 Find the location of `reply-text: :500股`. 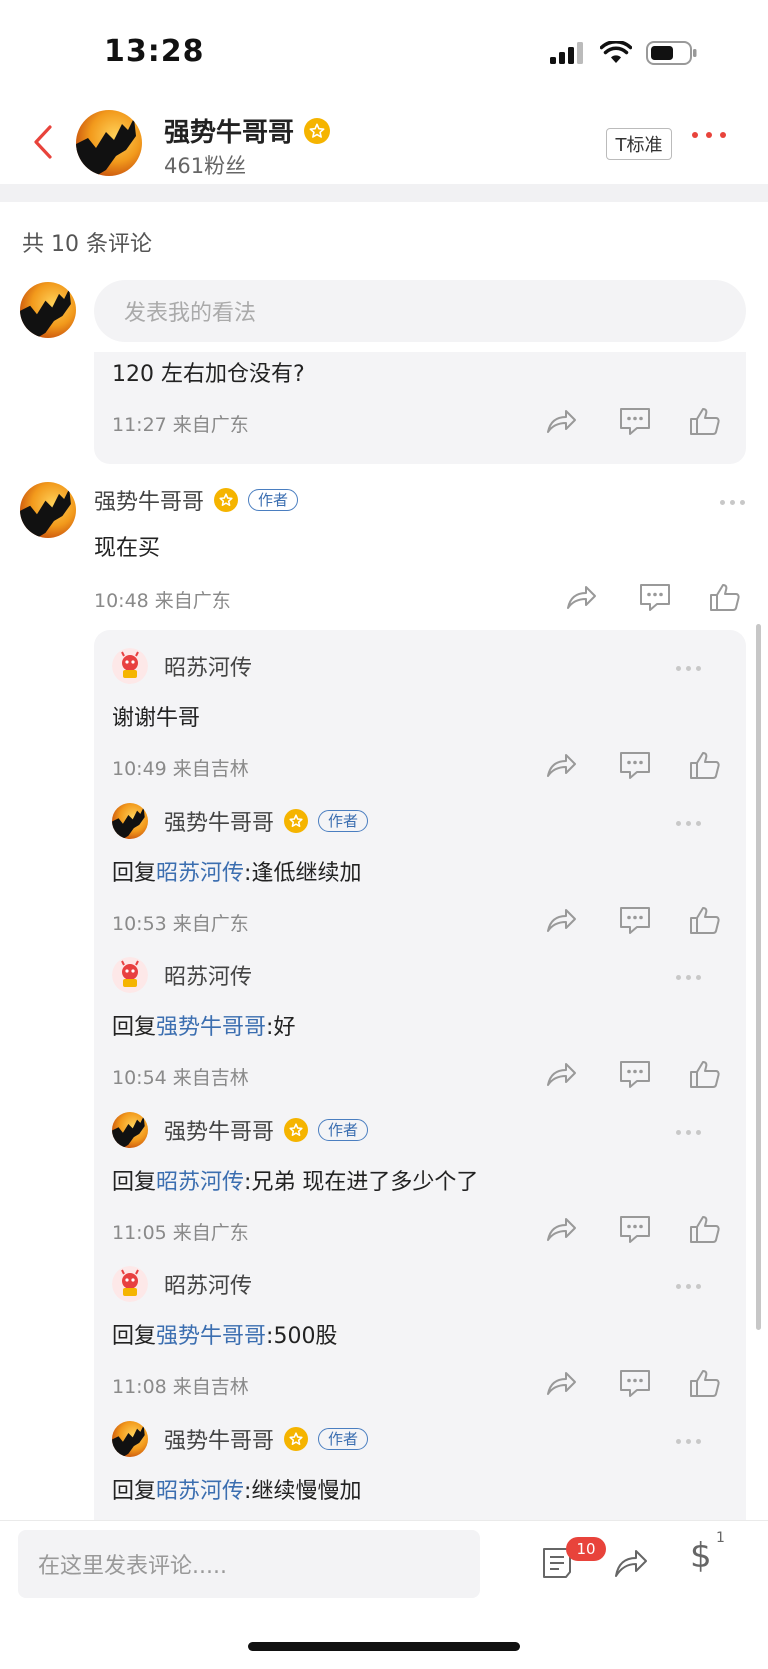

reply-text: :500股 is located at coordinates (302, 1336).